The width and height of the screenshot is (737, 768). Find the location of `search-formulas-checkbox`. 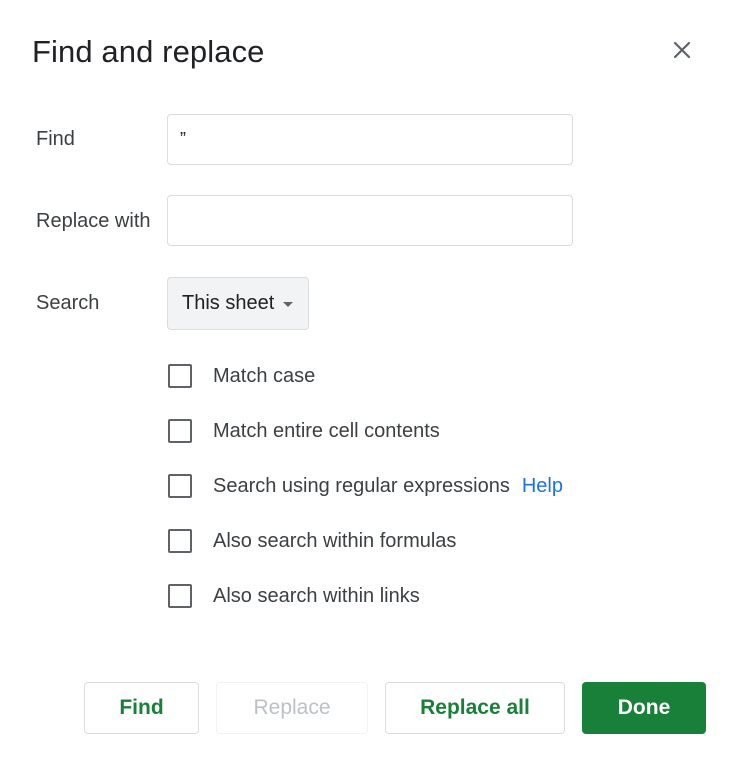

search-formulas-checkbox is located at coordinates (180, 541).